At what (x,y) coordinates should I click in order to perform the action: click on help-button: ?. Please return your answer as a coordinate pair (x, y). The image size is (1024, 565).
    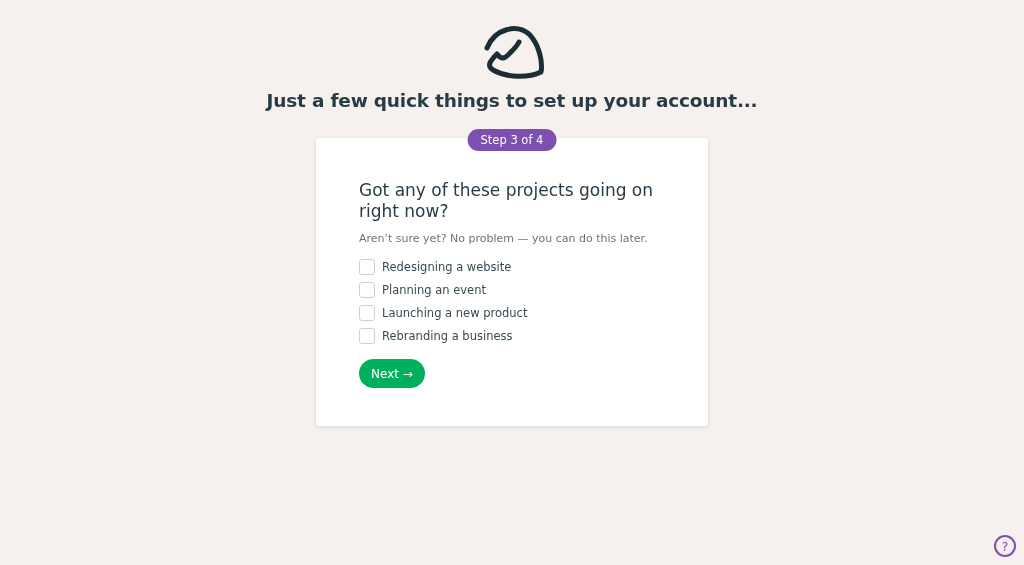
    Looking at the image, I should click on (1005, 546).